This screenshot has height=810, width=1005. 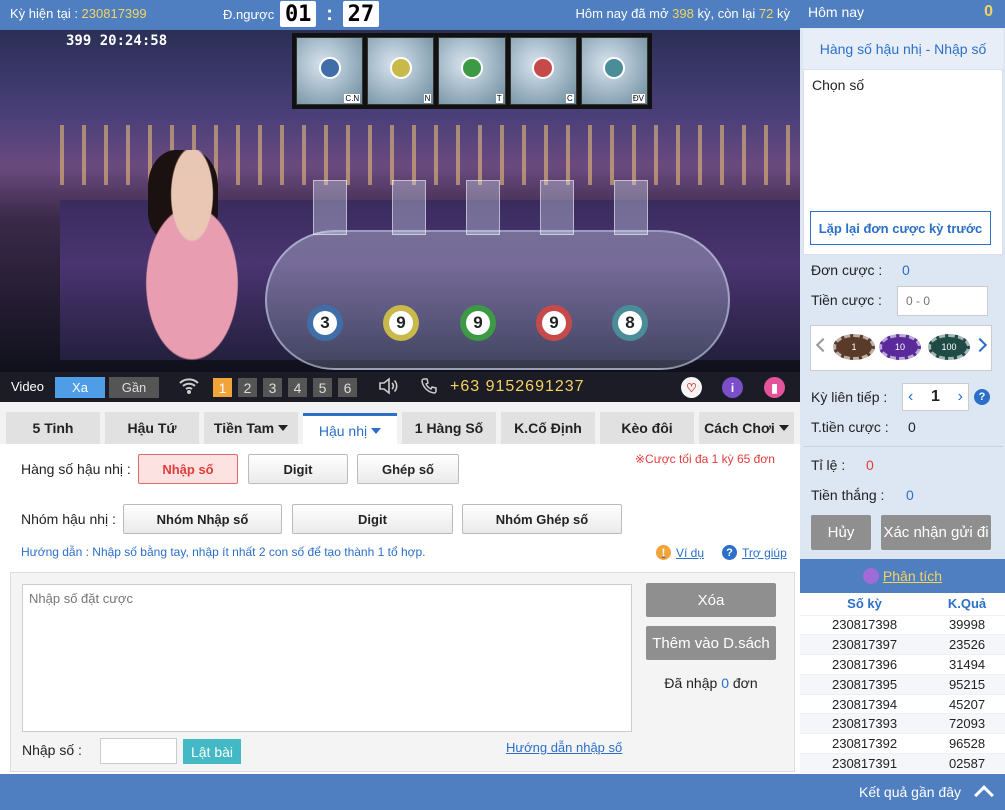 What do you see at coordinates (854, 347) in the screenshot?
I see `chip-1: 1` at bounding box center [854, 347].